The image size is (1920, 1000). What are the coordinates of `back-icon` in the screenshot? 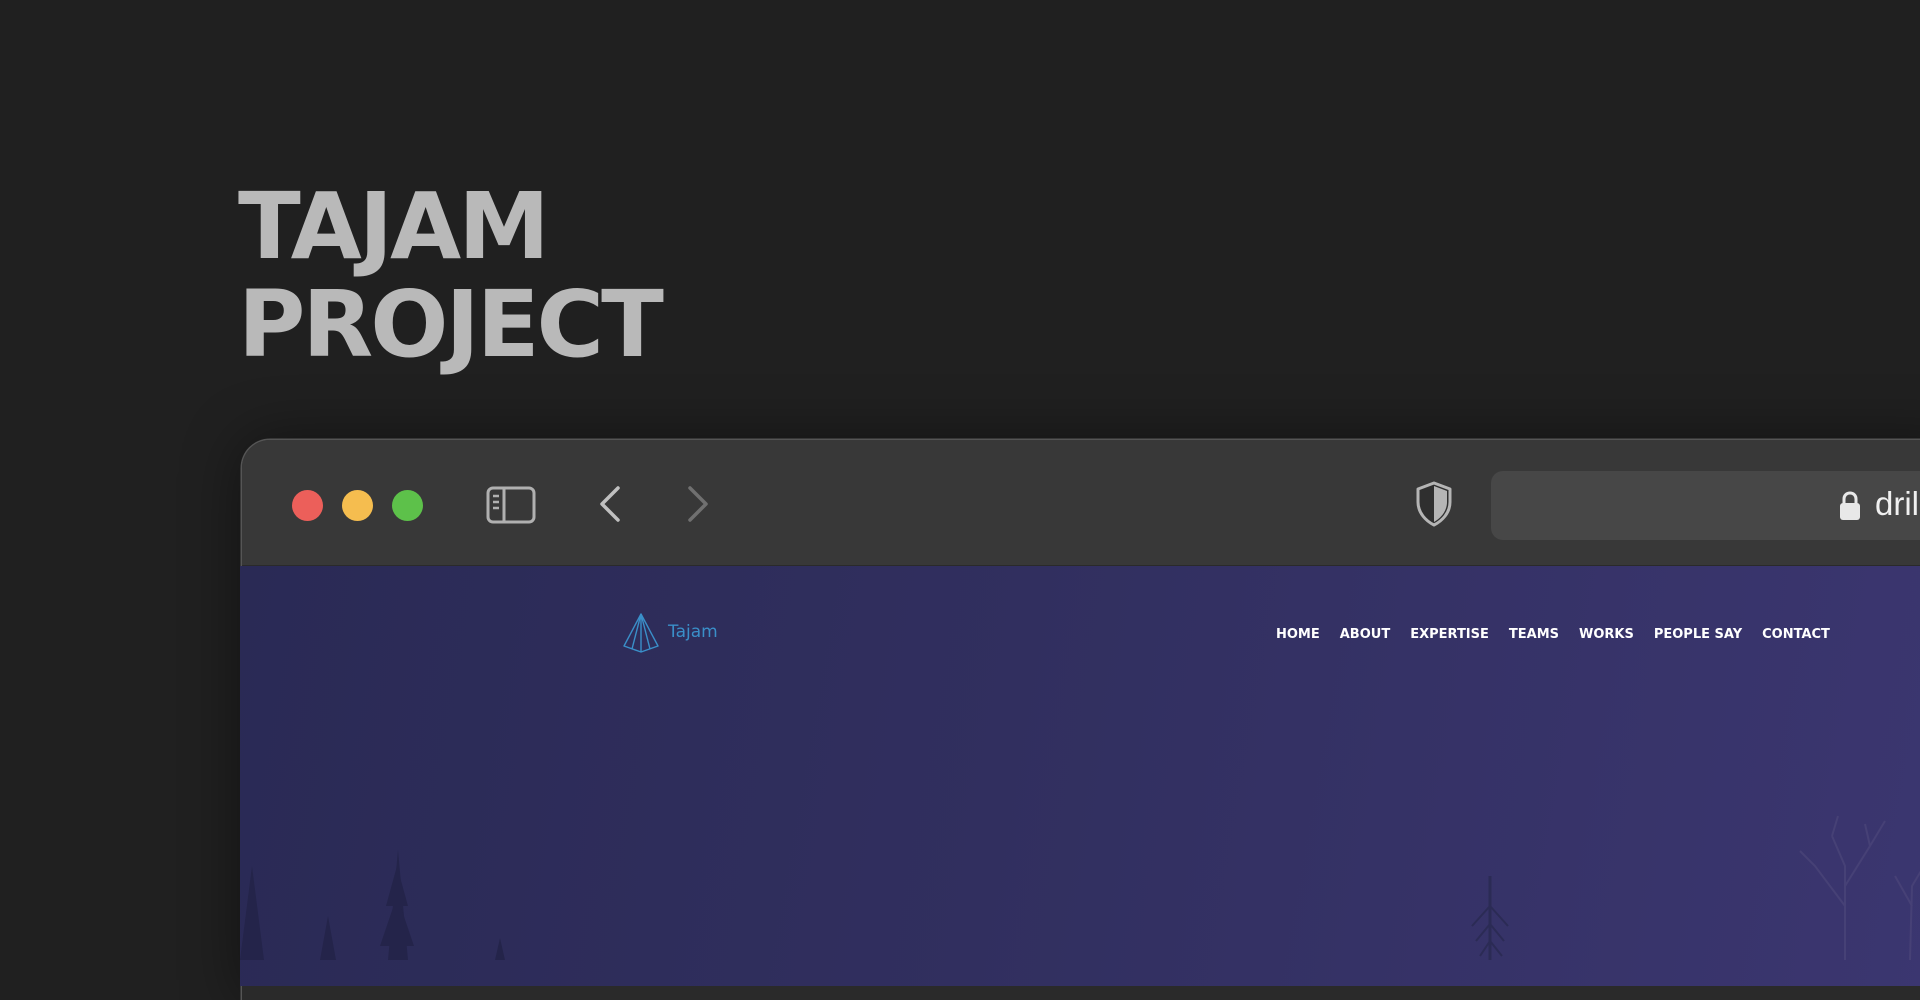 It's located at (610, 504).